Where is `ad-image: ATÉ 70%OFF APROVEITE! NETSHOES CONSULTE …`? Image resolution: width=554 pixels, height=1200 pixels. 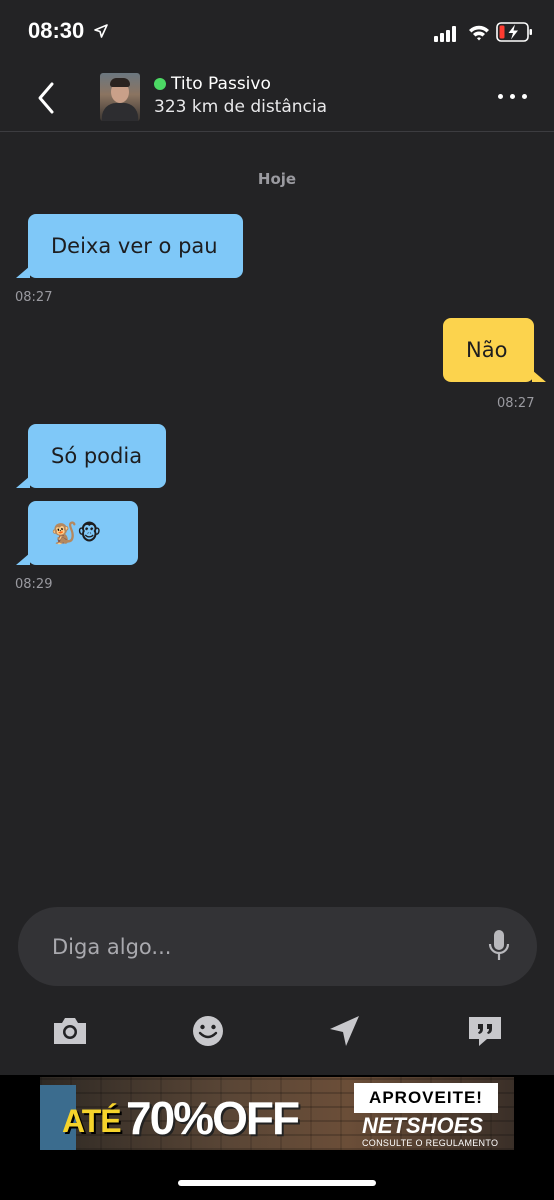
ad-image: ATÉ 70%OFF APROVEITE! NETSHOES CONSULTE … is located at coordinates (277, 1113).